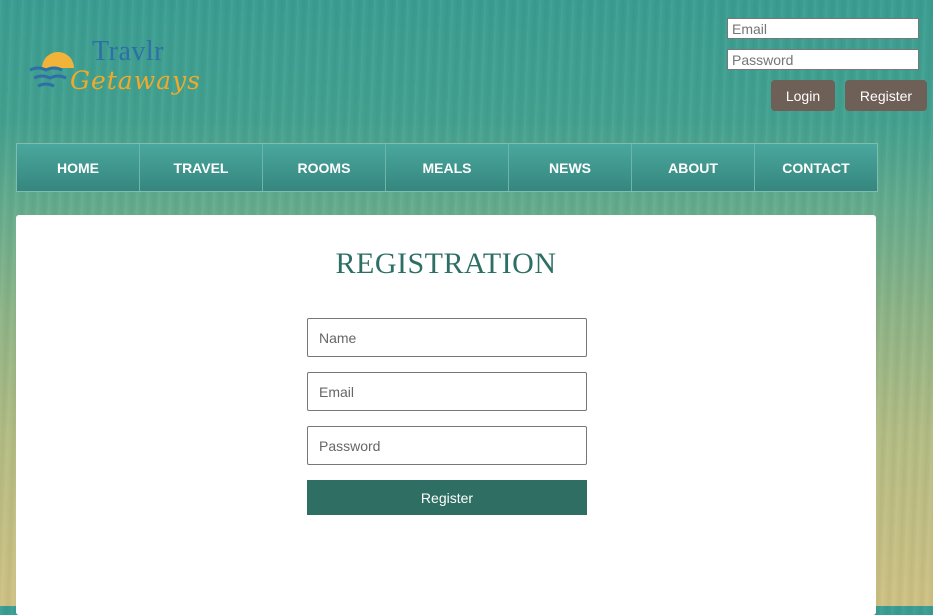  What do you see at coordinates (693, 167) in the screenshot?
I see `nav-about: ABOUT` at bounding box center [693, 167].